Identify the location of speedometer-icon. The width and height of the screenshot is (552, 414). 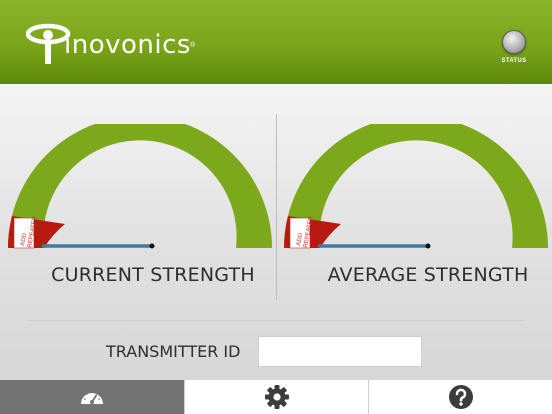
(92, 397).